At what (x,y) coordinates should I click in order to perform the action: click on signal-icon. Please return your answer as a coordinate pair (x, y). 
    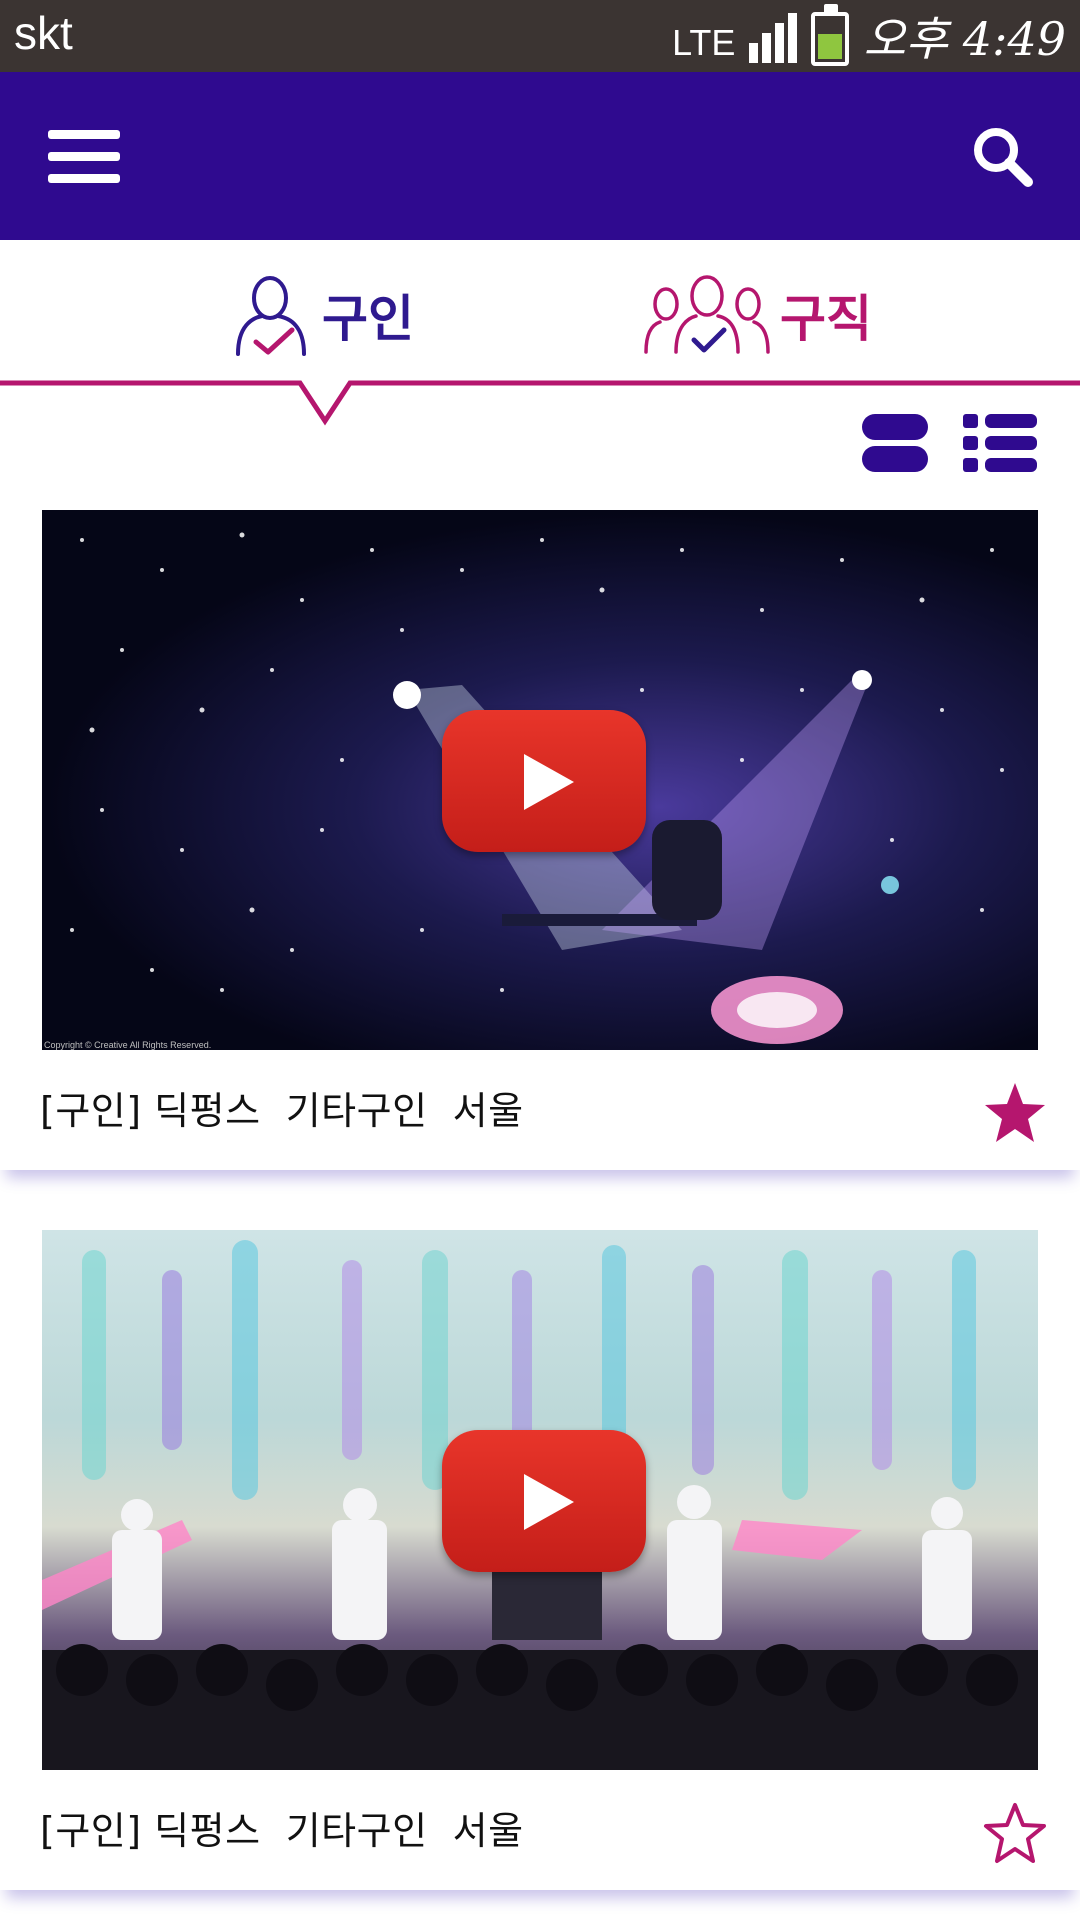
    Looking at the image, I should click on (773, 38).